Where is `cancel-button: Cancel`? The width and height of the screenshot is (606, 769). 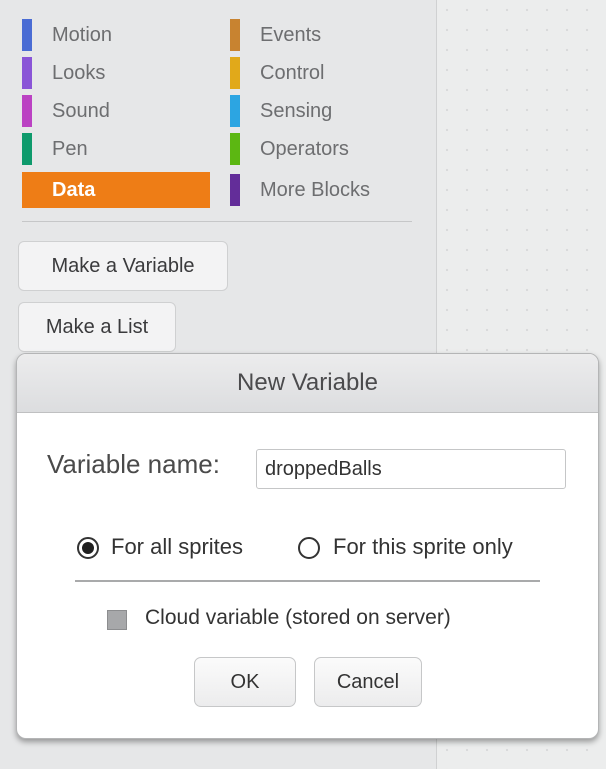 cancel-button: Cancel is located at coordinates (368, 682).